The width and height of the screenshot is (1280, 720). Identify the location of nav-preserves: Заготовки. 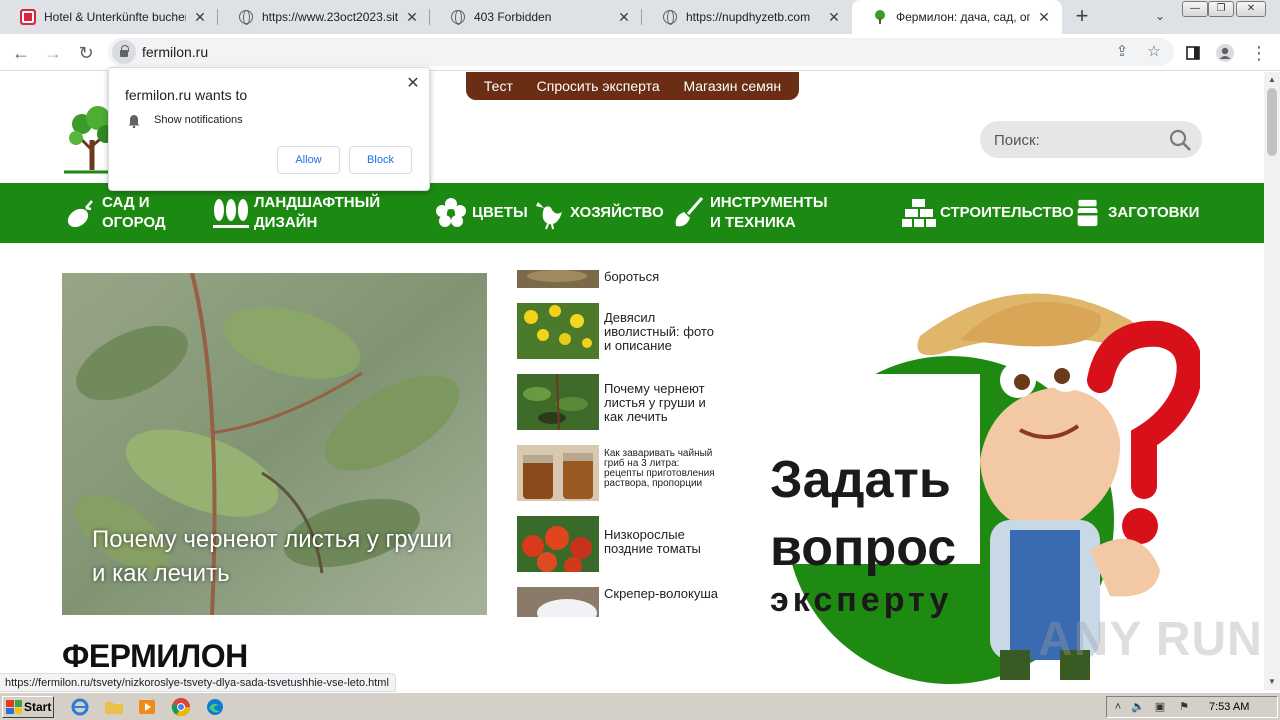
(1141, 213).